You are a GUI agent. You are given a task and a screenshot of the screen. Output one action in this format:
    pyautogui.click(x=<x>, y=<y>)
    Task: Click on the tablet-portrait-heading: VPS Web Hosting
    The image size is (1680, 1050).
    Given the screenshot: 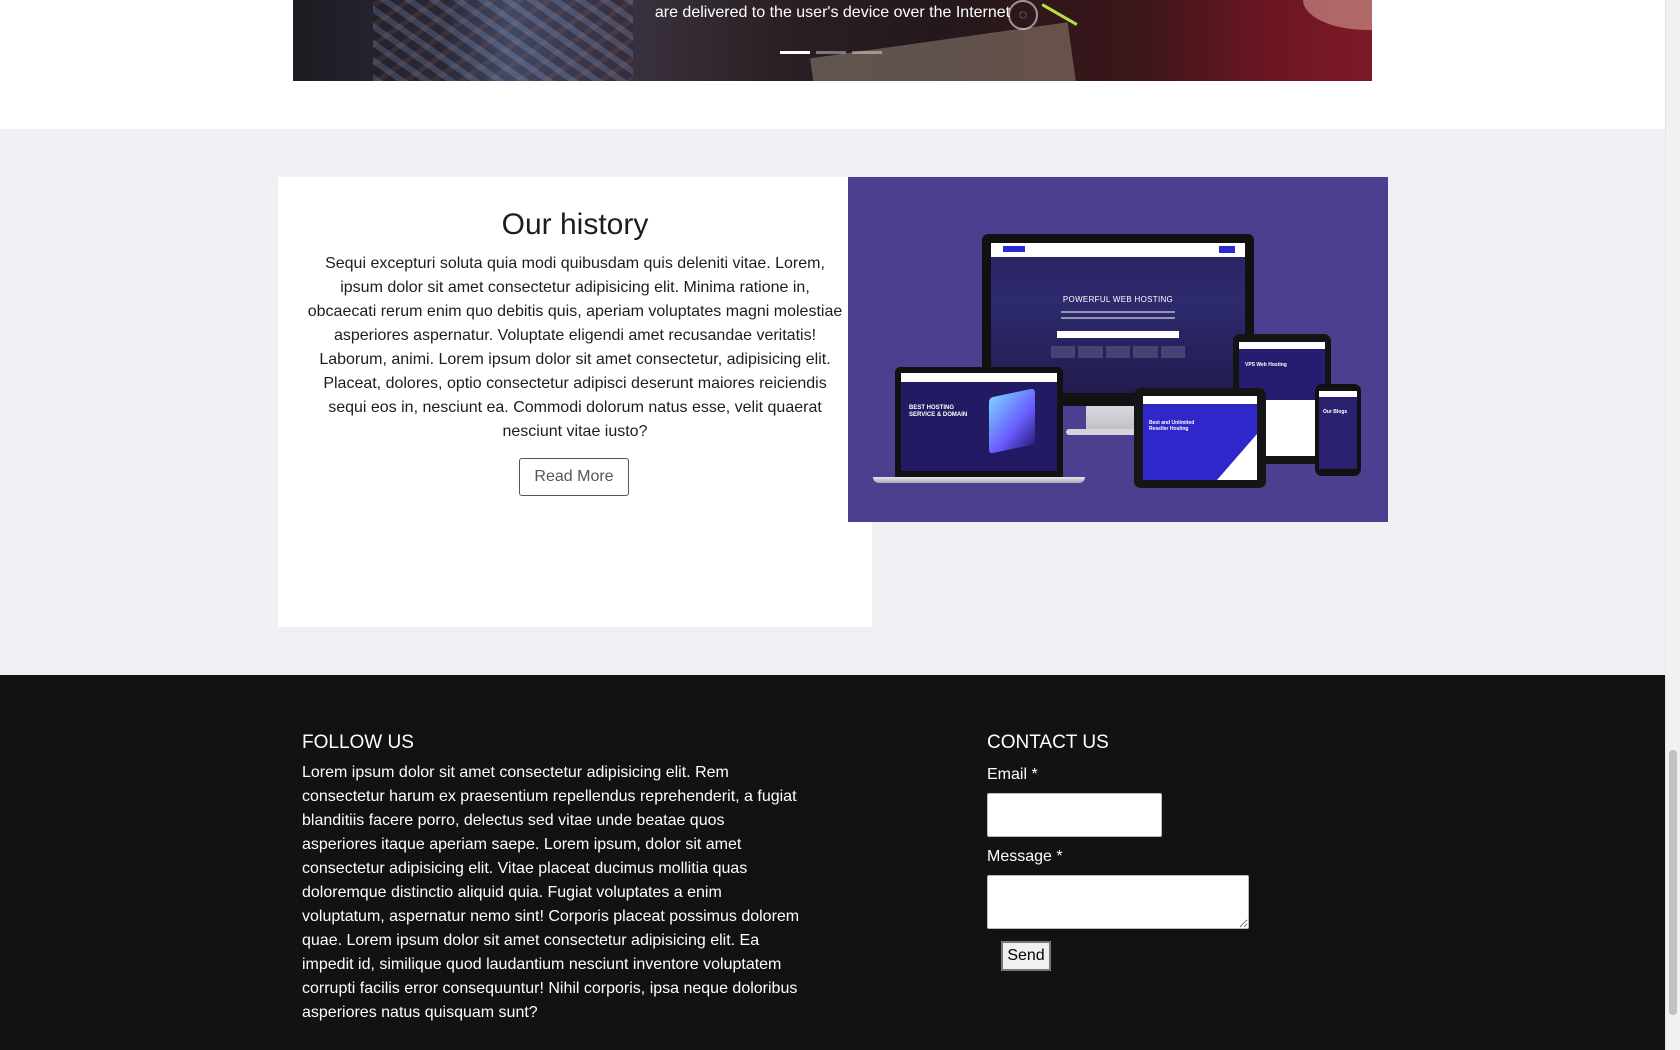 What is the action you would take?
    pyautogui.click(x=1266, y=365)
    